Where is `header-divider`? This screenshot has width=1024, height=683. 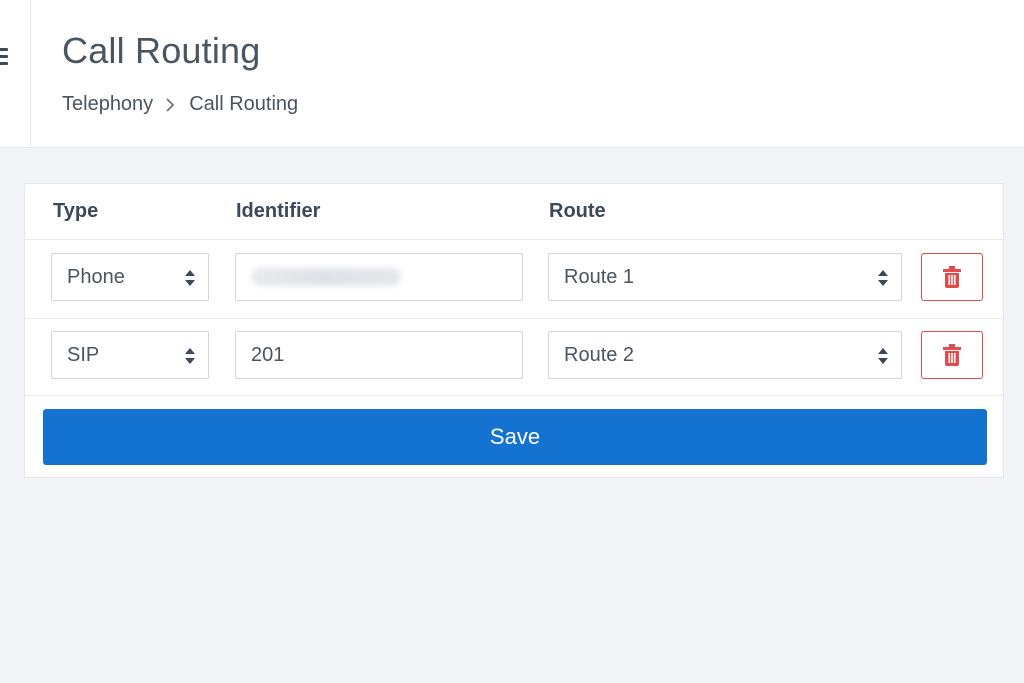
header-divider is located at coordinates (30, 74).